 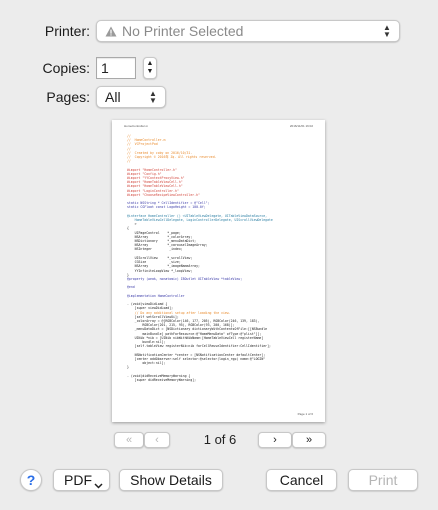 I want to click on help-icon: ?, so click(x=31, y=480).